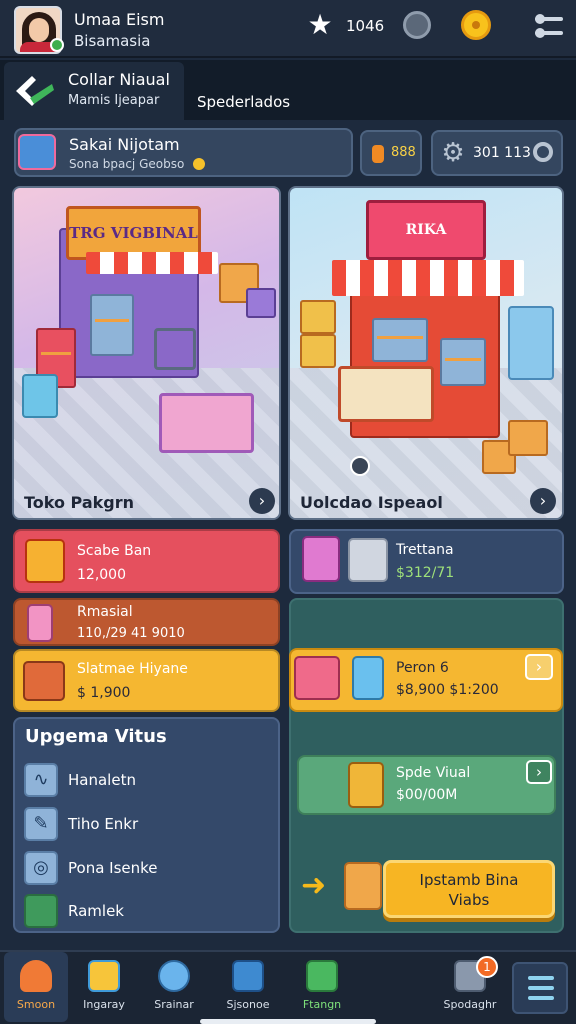 This screenshot has width=576, height=1024. What do you see at coordinates (426, 785) in the screenshot?
I see `speed-panel` at bounding box center [426, 785].